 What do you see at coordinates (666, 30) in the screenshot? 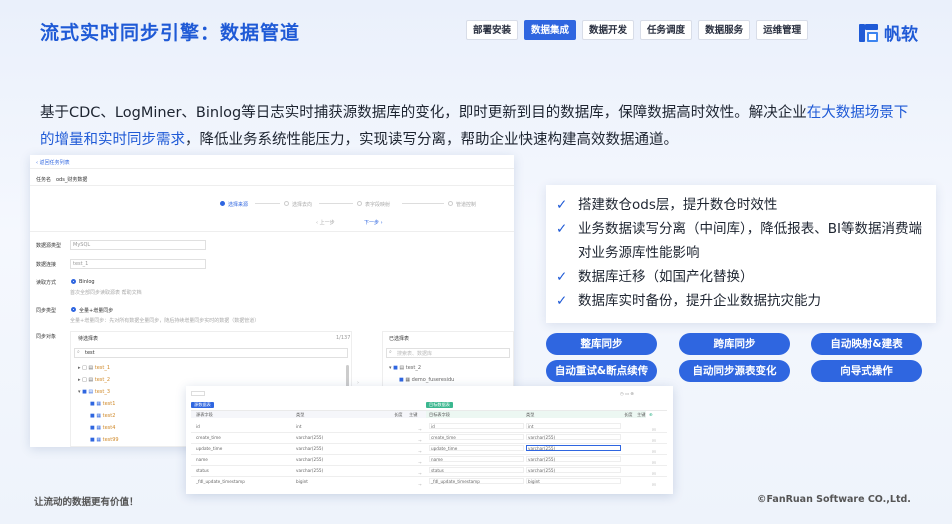
I see `nav-tab-scheduling: 任务调度` at bounding box center [666, 30].